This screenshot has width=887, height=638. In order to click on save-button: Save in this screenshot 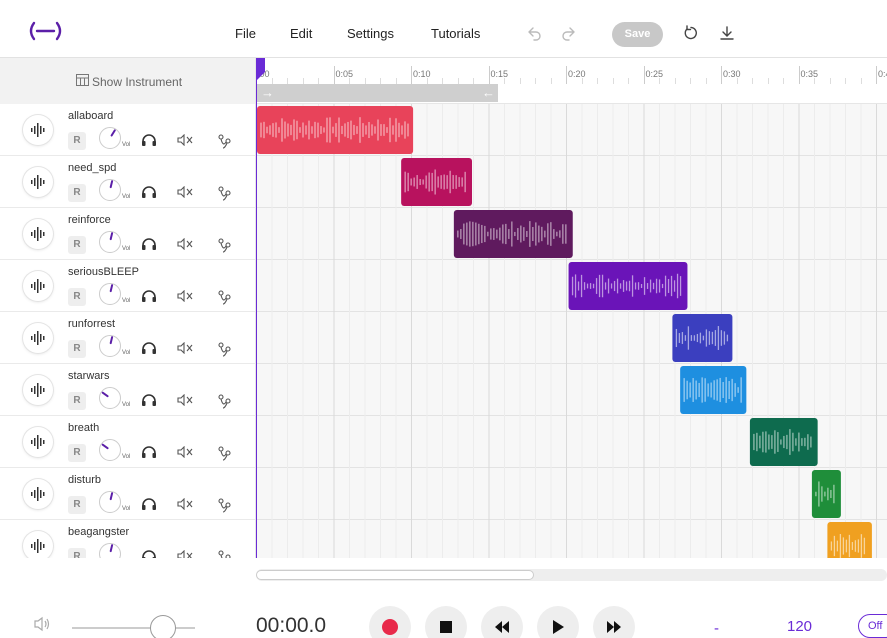, I will do `click(637, 34)`.